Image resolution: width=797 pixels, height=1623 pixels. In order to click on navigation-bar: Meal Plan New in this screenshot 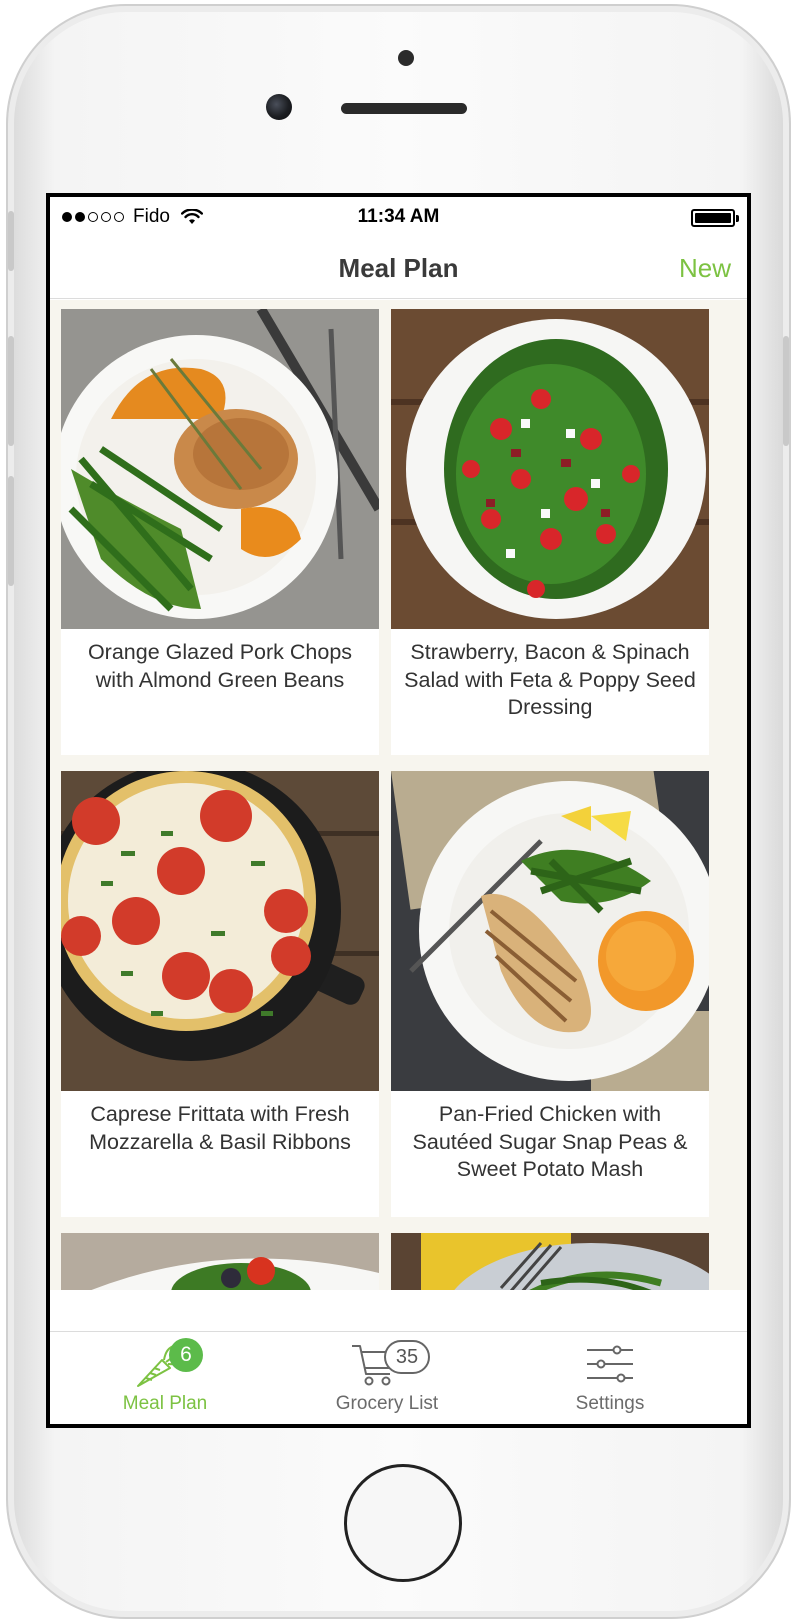, I will do `click(398, 267)`.